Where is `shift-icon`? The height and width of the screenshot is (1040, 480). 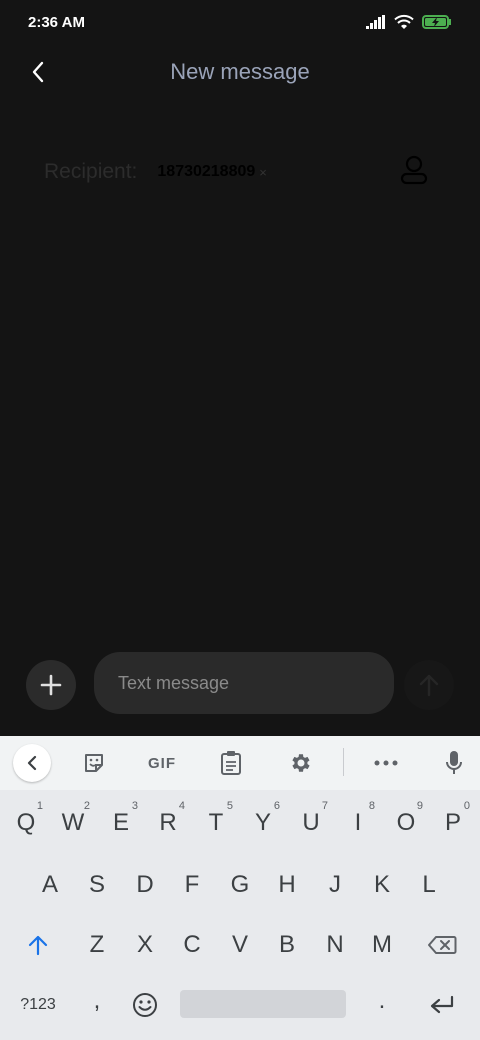
shift-icon is located at coordinates (38, 945).